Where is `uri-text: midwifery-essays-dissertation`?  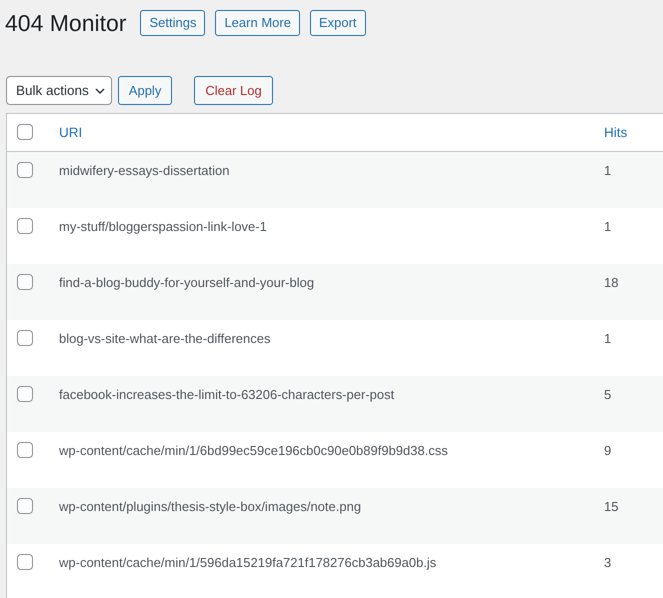 uri-text: midwifery-essays-dissertation is located at coordinates (144, 170).